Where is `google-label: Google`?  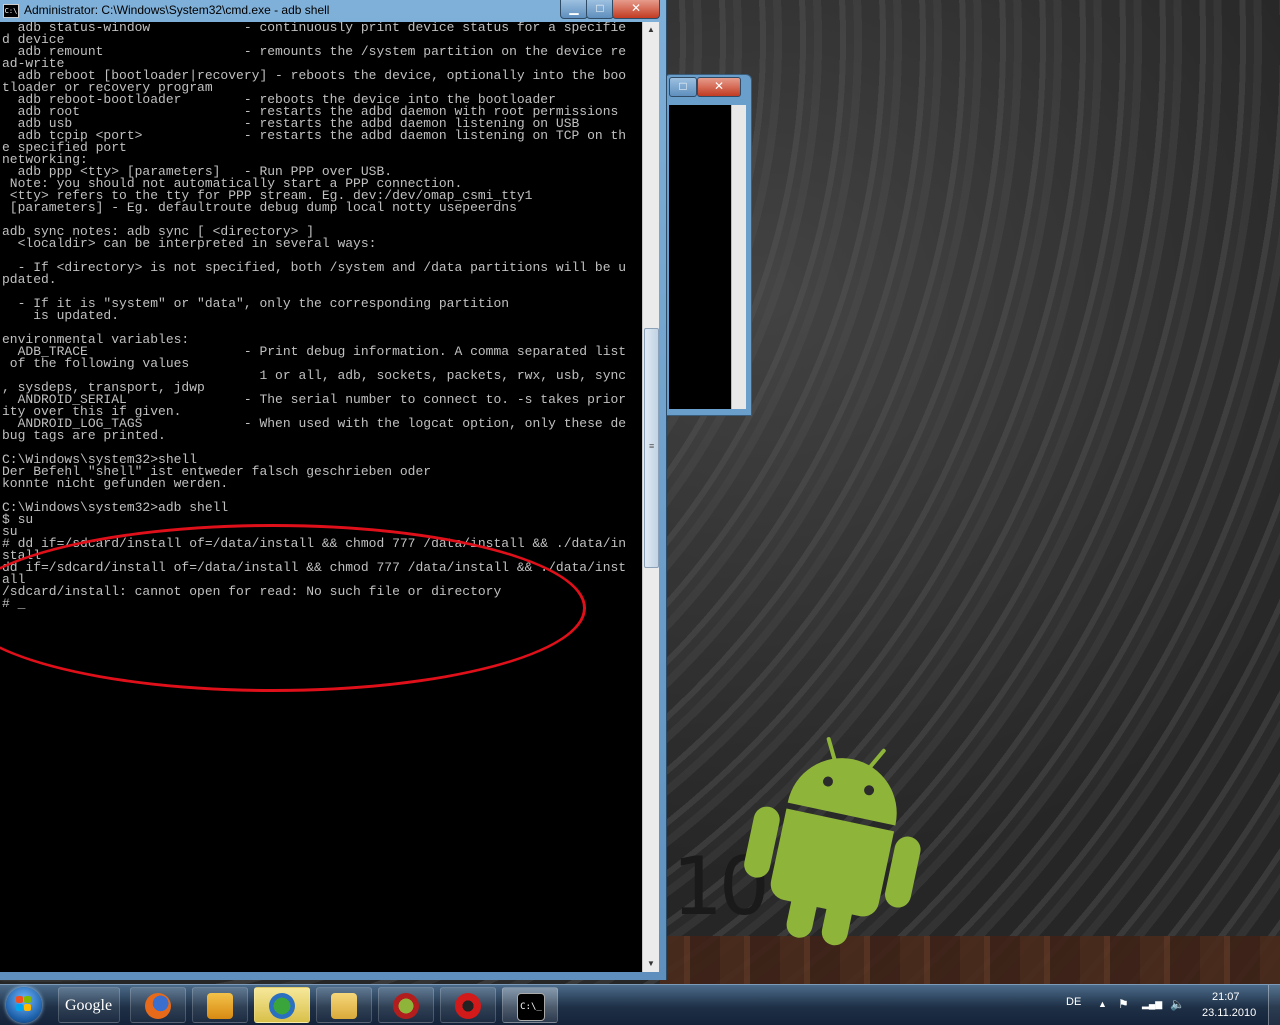 google-label: Google is located at coordinates (89, 1005).